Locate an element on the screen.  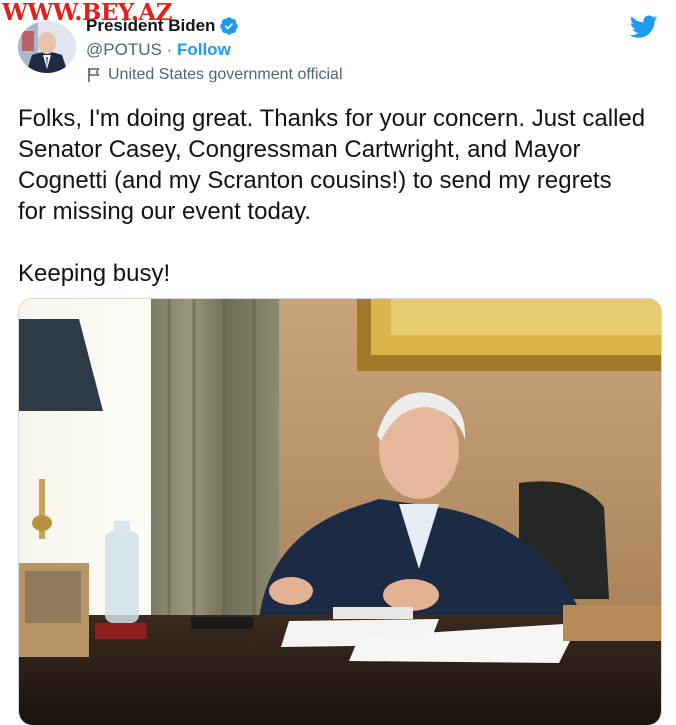
verified-badge-icon is located at coordinates (229, 26).